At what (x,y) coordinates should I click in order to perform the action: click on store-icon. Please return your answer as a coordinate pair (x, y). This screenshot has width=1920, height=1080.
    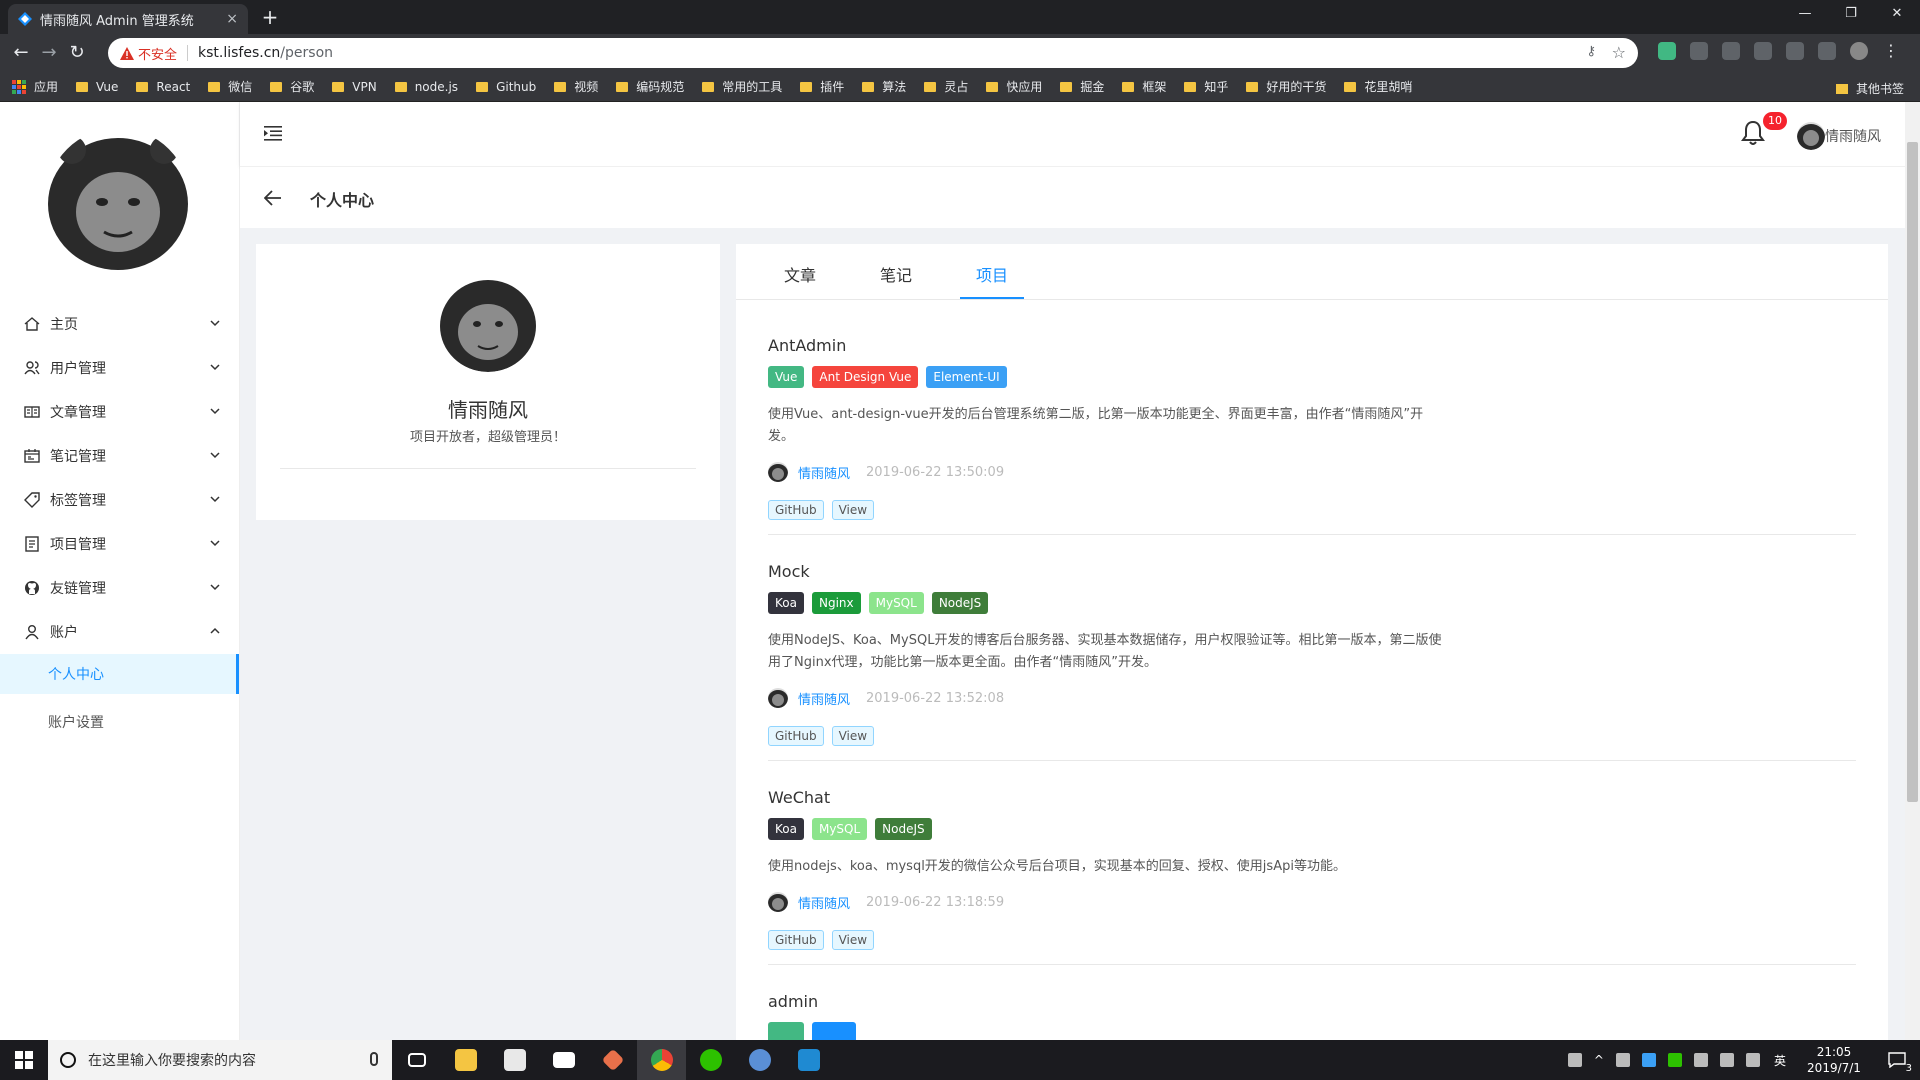
    Looking at the image, I should click on (514, 1060).